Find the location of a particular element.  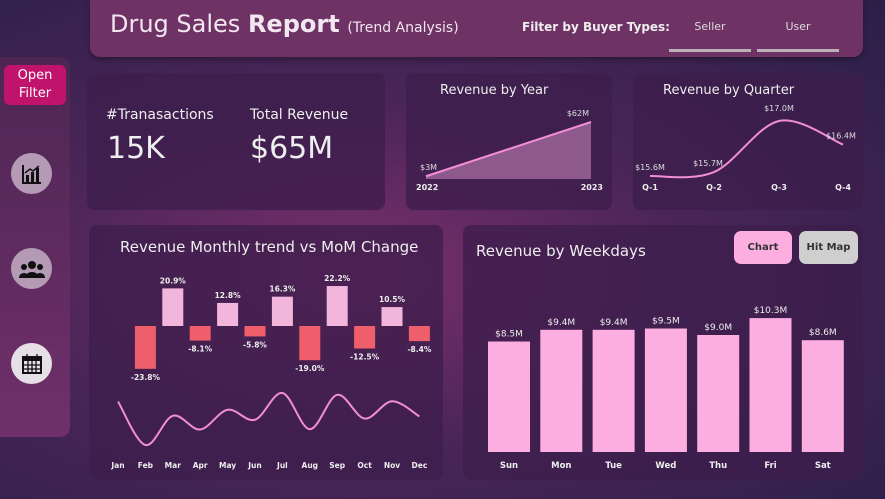

x-tick: 2023 is located at coordinates (592, 187).